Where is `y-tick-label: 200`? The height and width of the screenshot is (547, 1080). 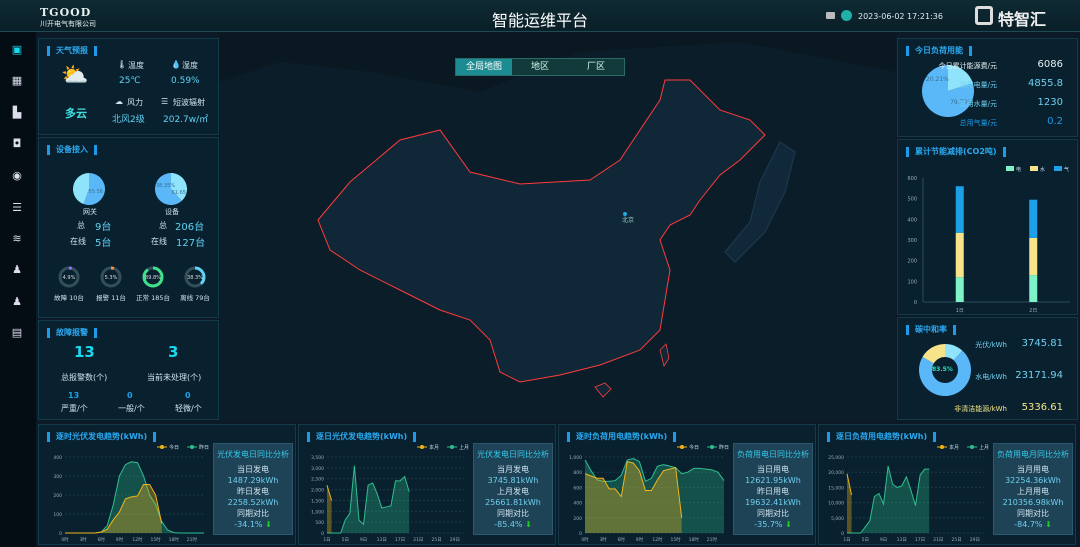
y-tick-label: 200 is located at coordinates (577, 519).